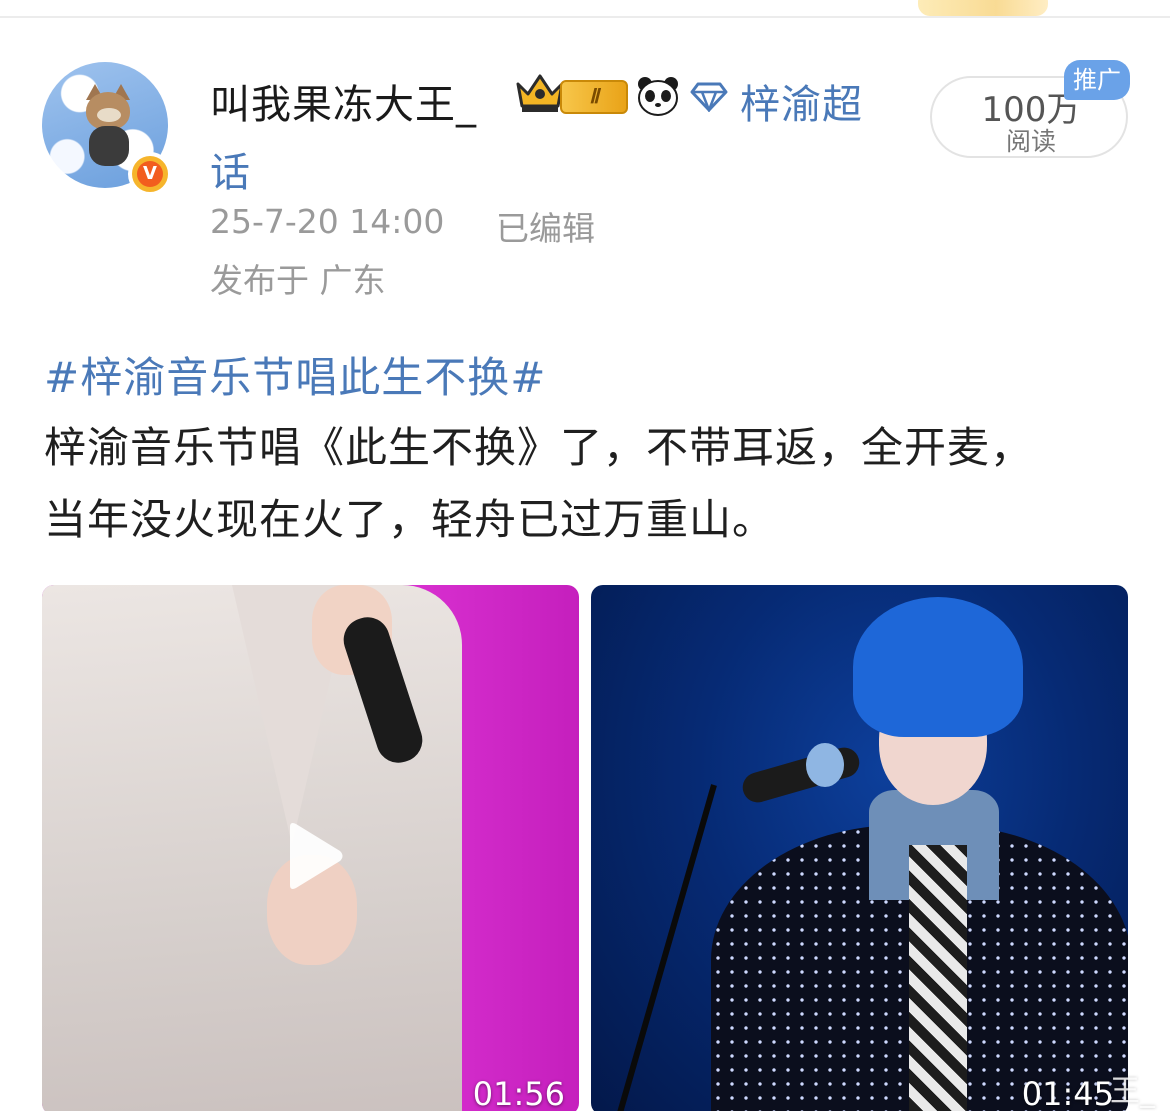 The width and height of the screenshot is (1170, 1111). What do you see at coordinates (313, 856) in the screenshot?
I see `play-icon` at bounding box center [313, 856].